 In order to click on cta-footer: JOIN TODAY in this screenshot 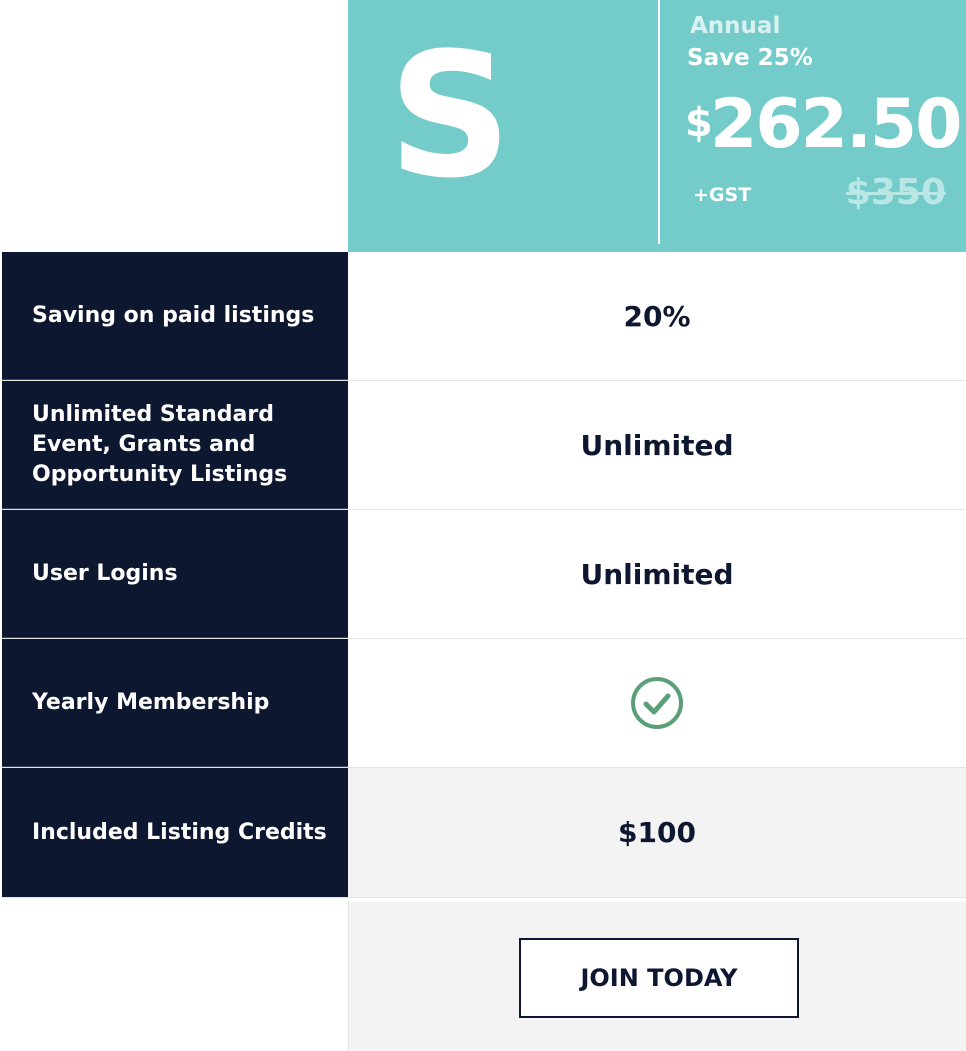, I will do `click(657, 976)`.